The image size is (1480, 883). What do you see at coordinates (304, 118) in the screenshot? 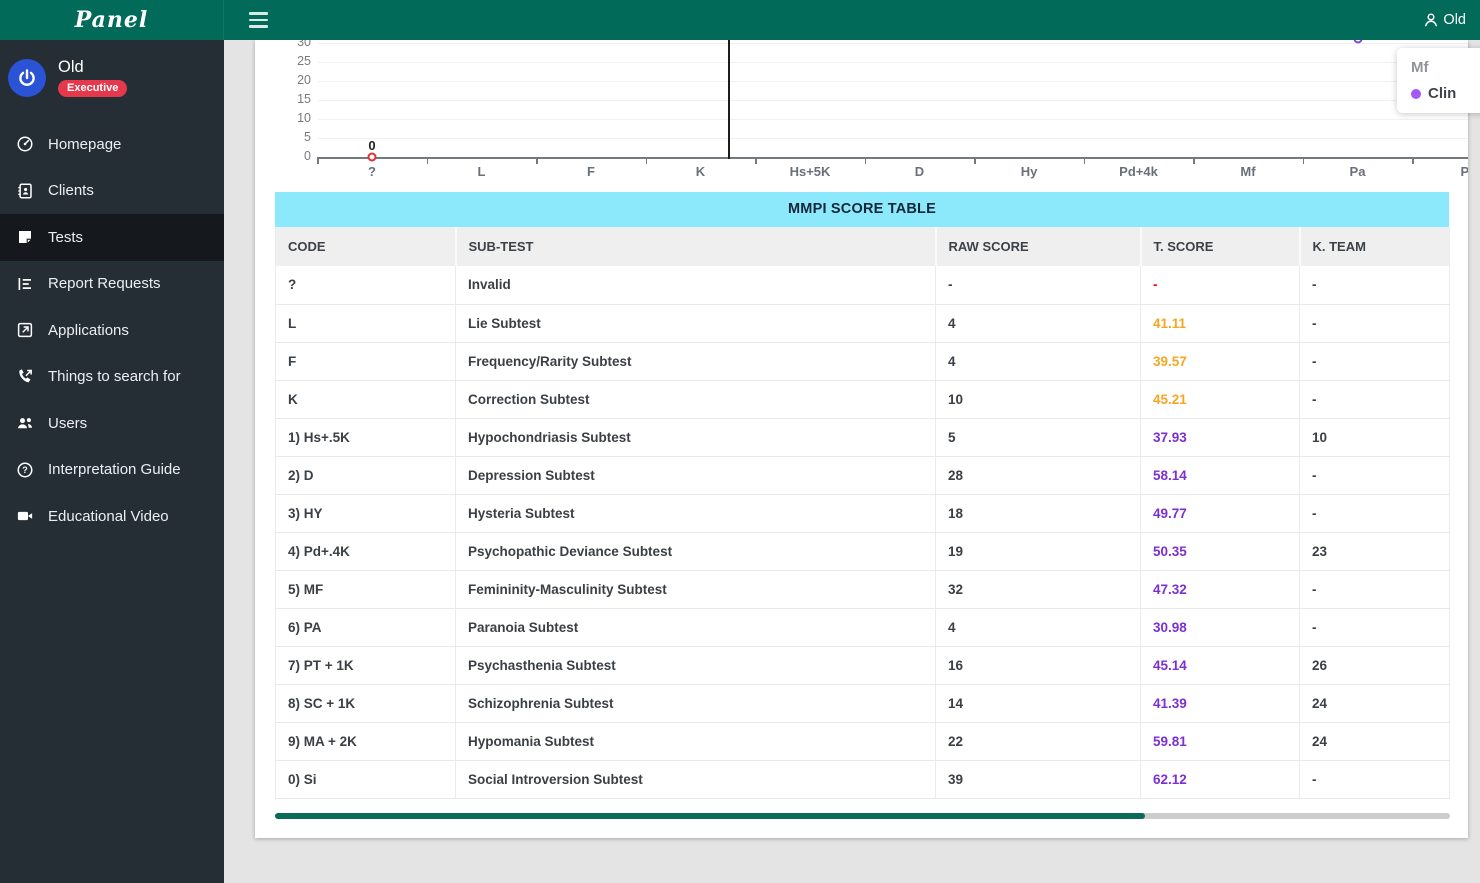
I see `y-axis-tick-label: 10` at bounding box center [304, 118].